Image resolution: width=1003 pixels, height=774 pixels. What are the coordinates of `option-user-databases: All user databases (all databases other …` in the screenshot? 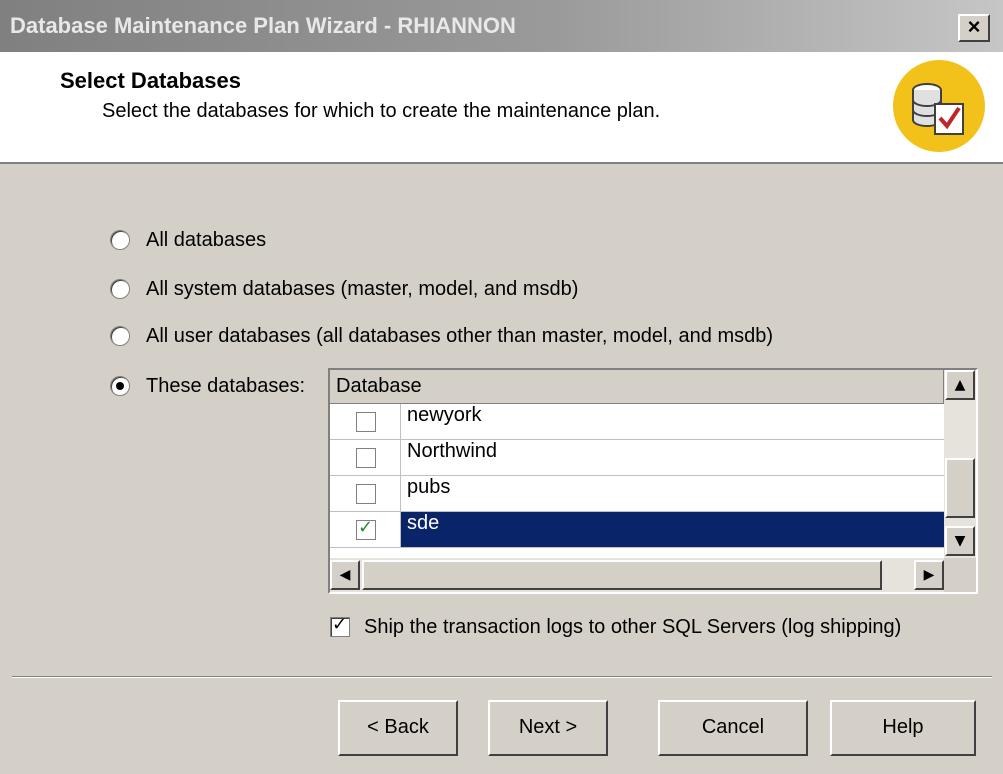 It's located at (441, 336).